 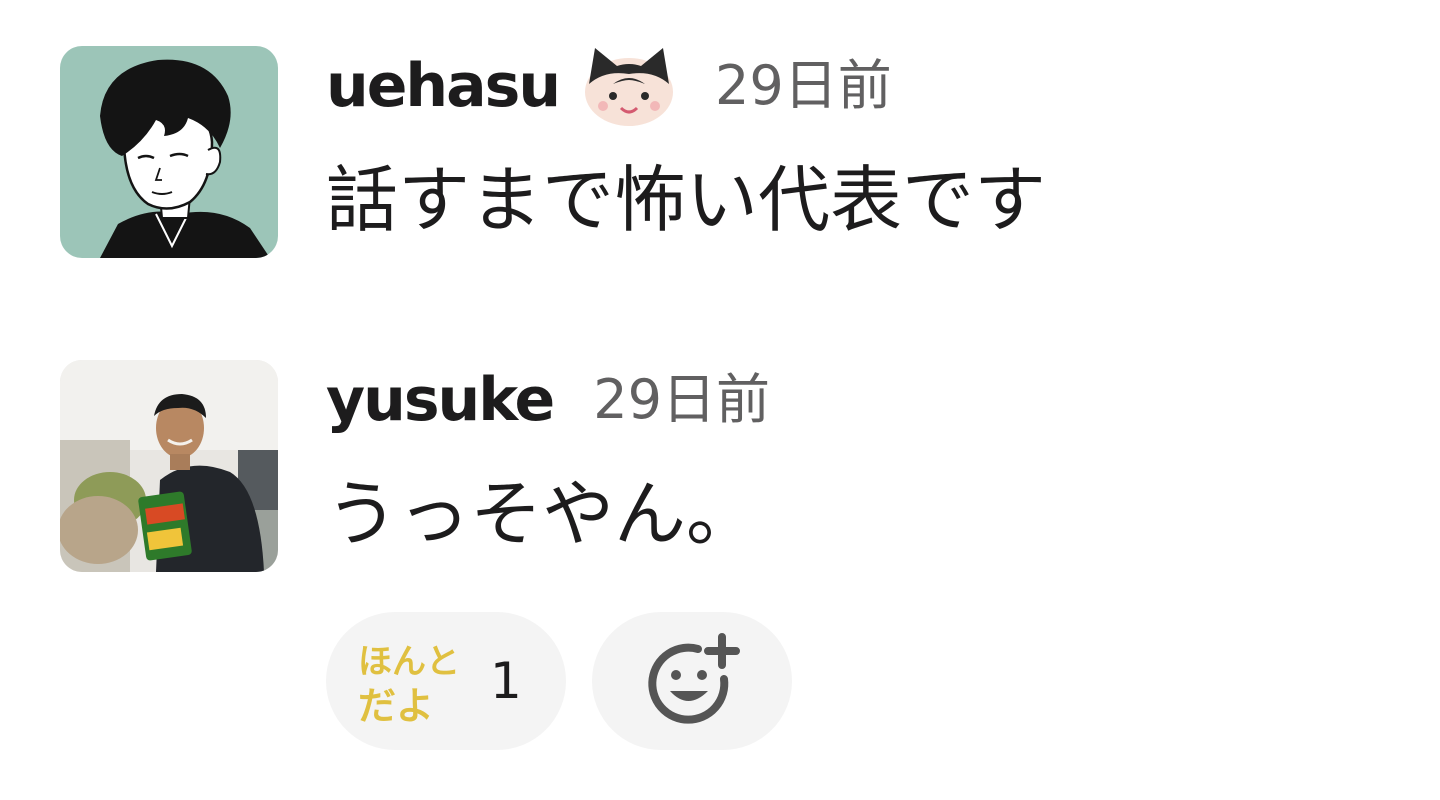 What do you see at coordinates (396, 706) in the screenshot?
I see `reaction-stamp-line2: だよ` at bounding box center [396, 706].